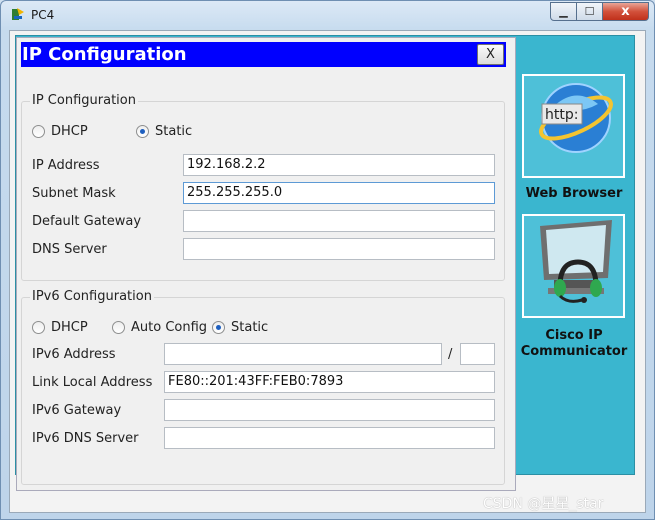 The width and height of the screenshot is (655, 520). I want to click on close-icon: x, so click(625, 11).